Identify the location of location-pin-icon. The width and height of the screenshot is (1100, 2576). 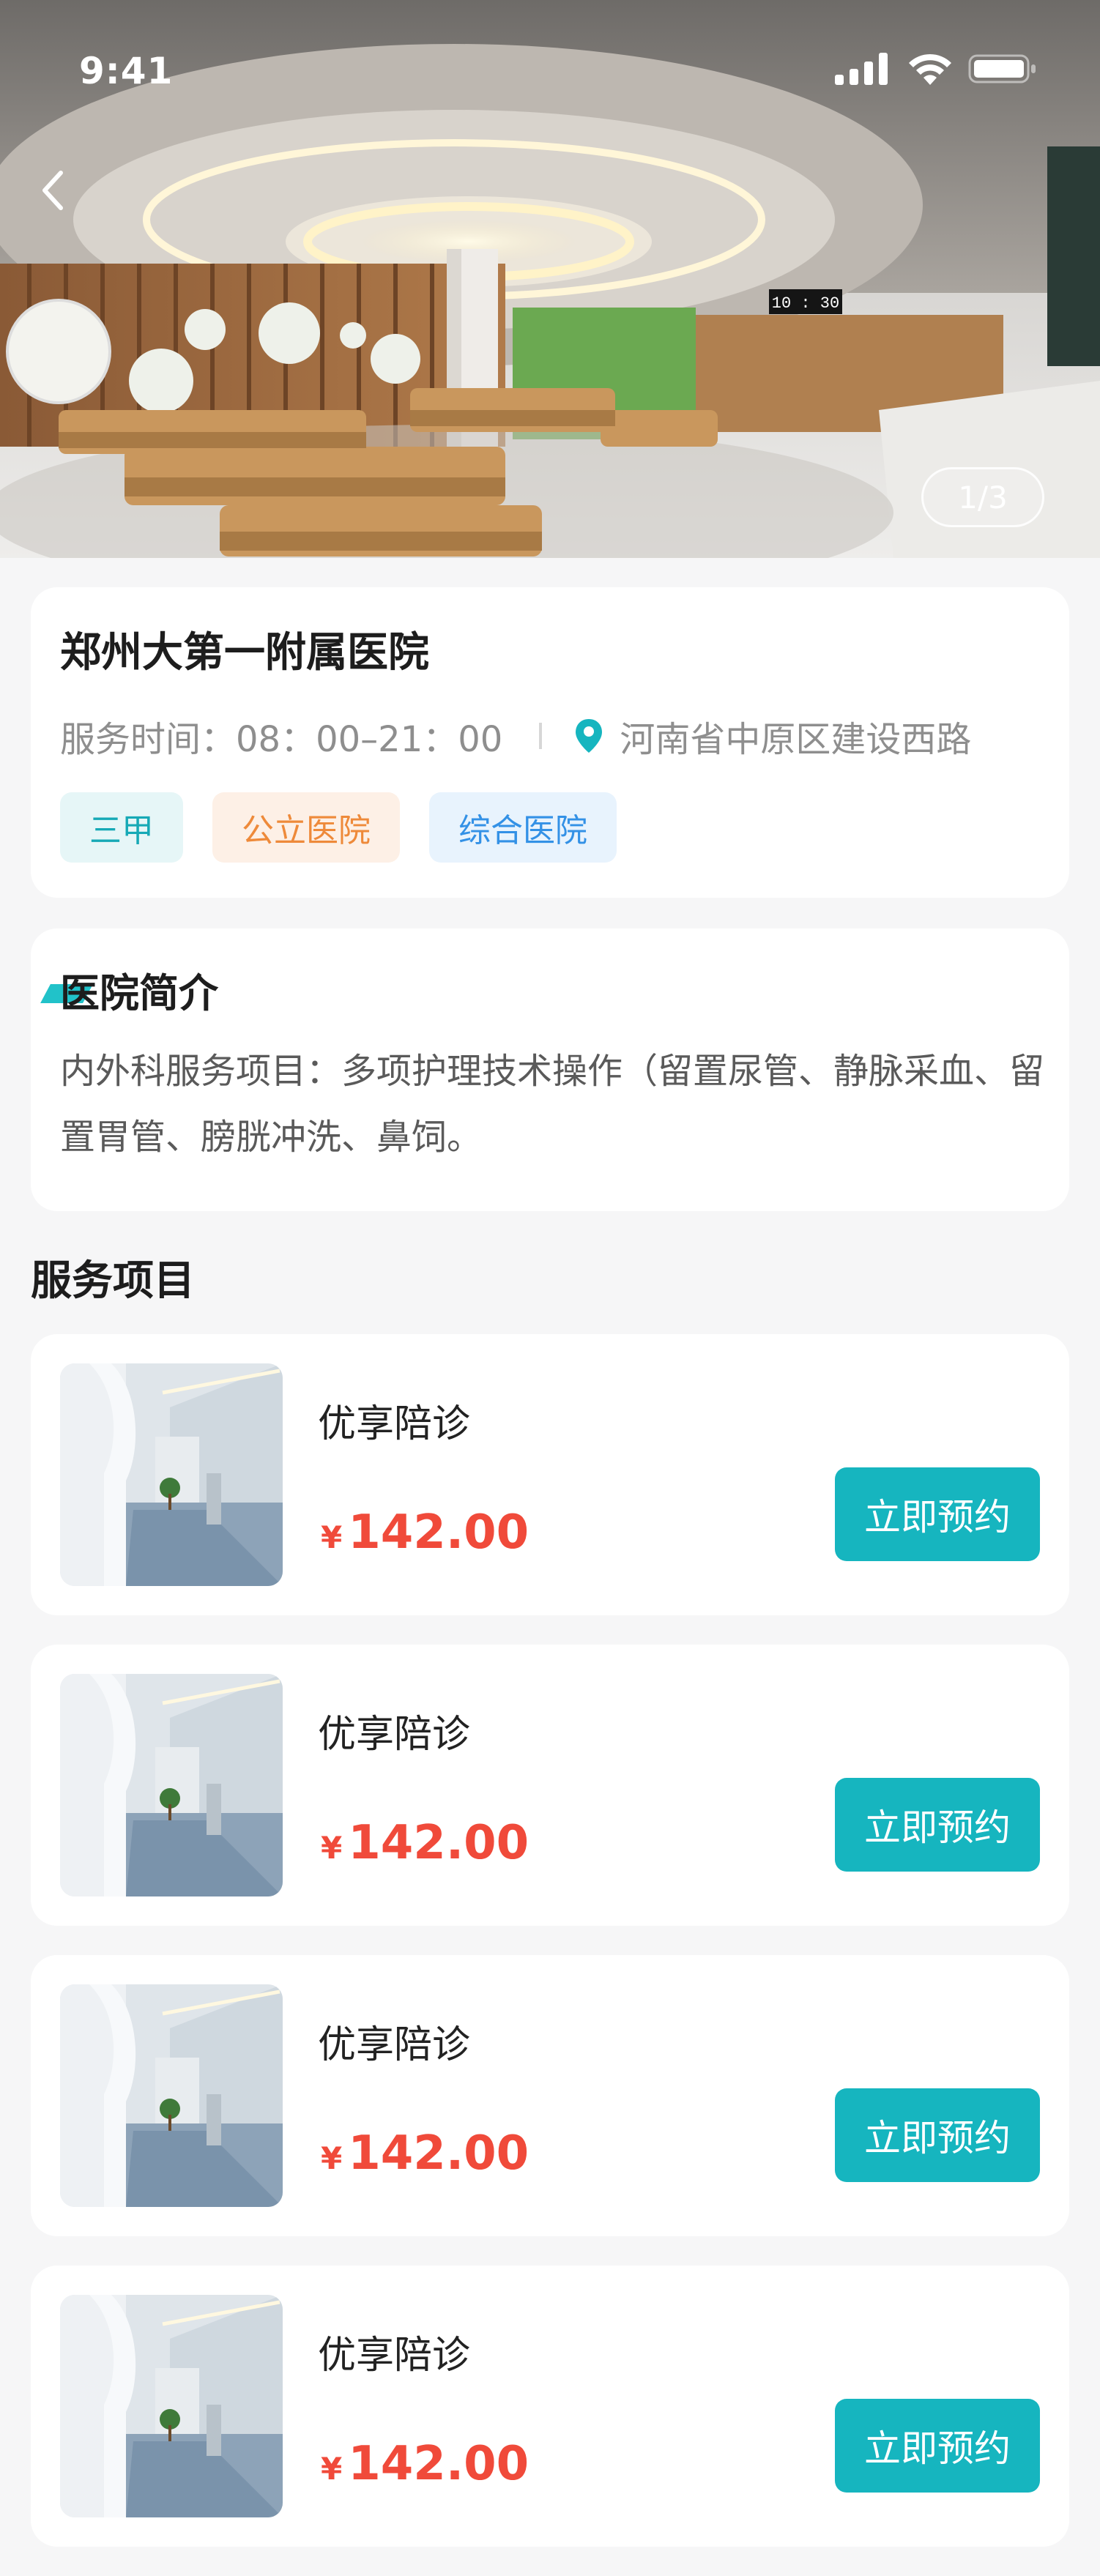
(588, 736).